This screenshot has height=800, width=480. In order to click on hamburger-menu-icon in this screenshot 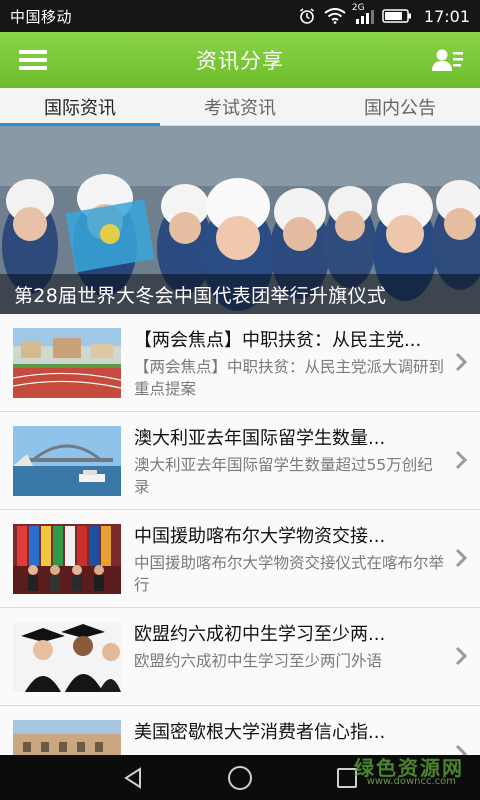, I will do `click(33, 60)`.